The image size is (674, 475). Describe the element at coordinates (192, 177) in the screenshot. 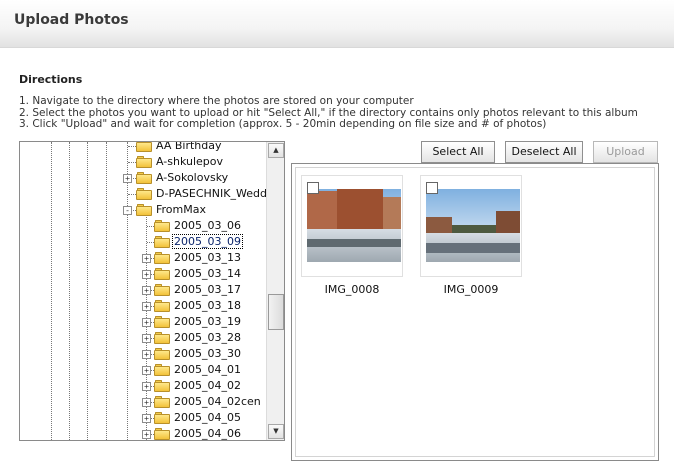

I see `tree-item-label: A-Sokolovsky` at that location.